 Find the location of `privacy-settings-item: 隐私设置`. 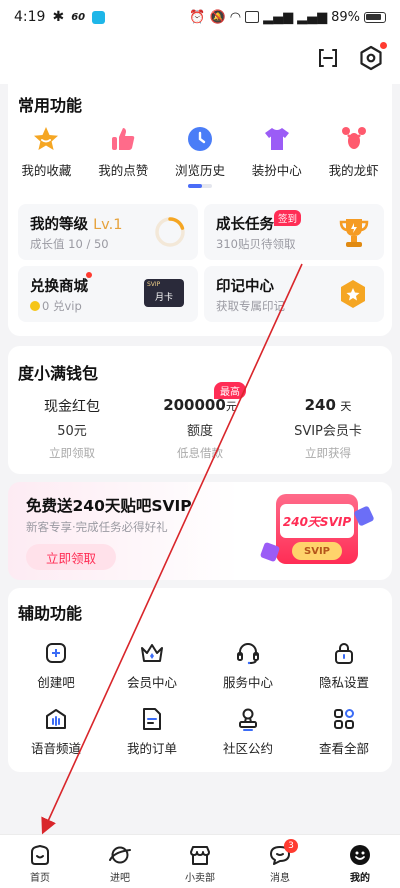

privacy-settings-item: 隐私设置 is located at coordinates (344, 667).